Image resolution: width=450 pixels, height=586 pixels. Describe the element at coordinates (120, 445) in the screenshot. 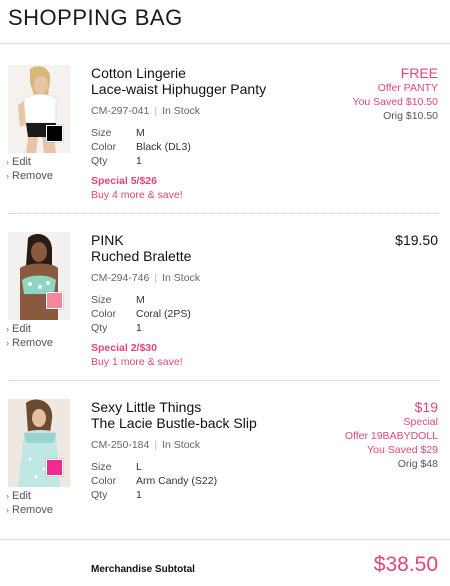

I see `sku: CM-250-184` at that location.